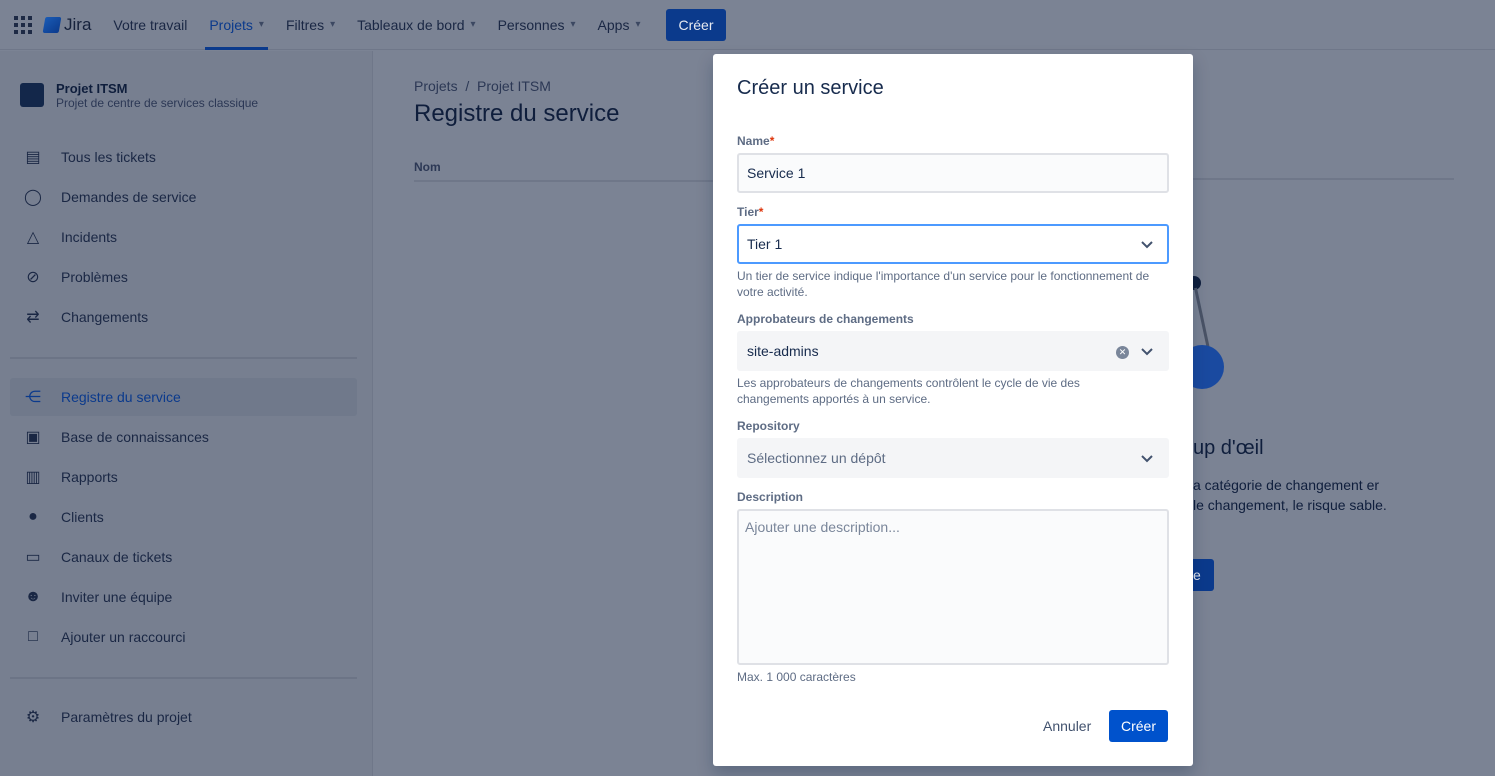 This screenshot has height=776, width=1495. Describe the element at coordinates (117, 557) in the screenshot. I see `sidebar-item-label: Canaux de tickets` at that location.